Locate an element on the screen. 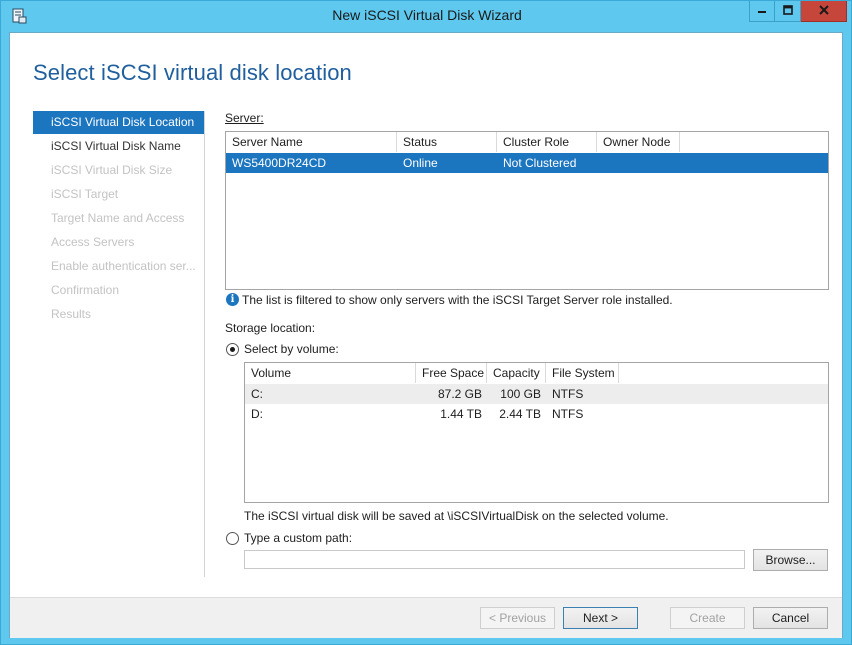 The image size is (852, 645). table-row: C: 87.2 GB 100 GB NTFS is located at coordinates (536, 394).